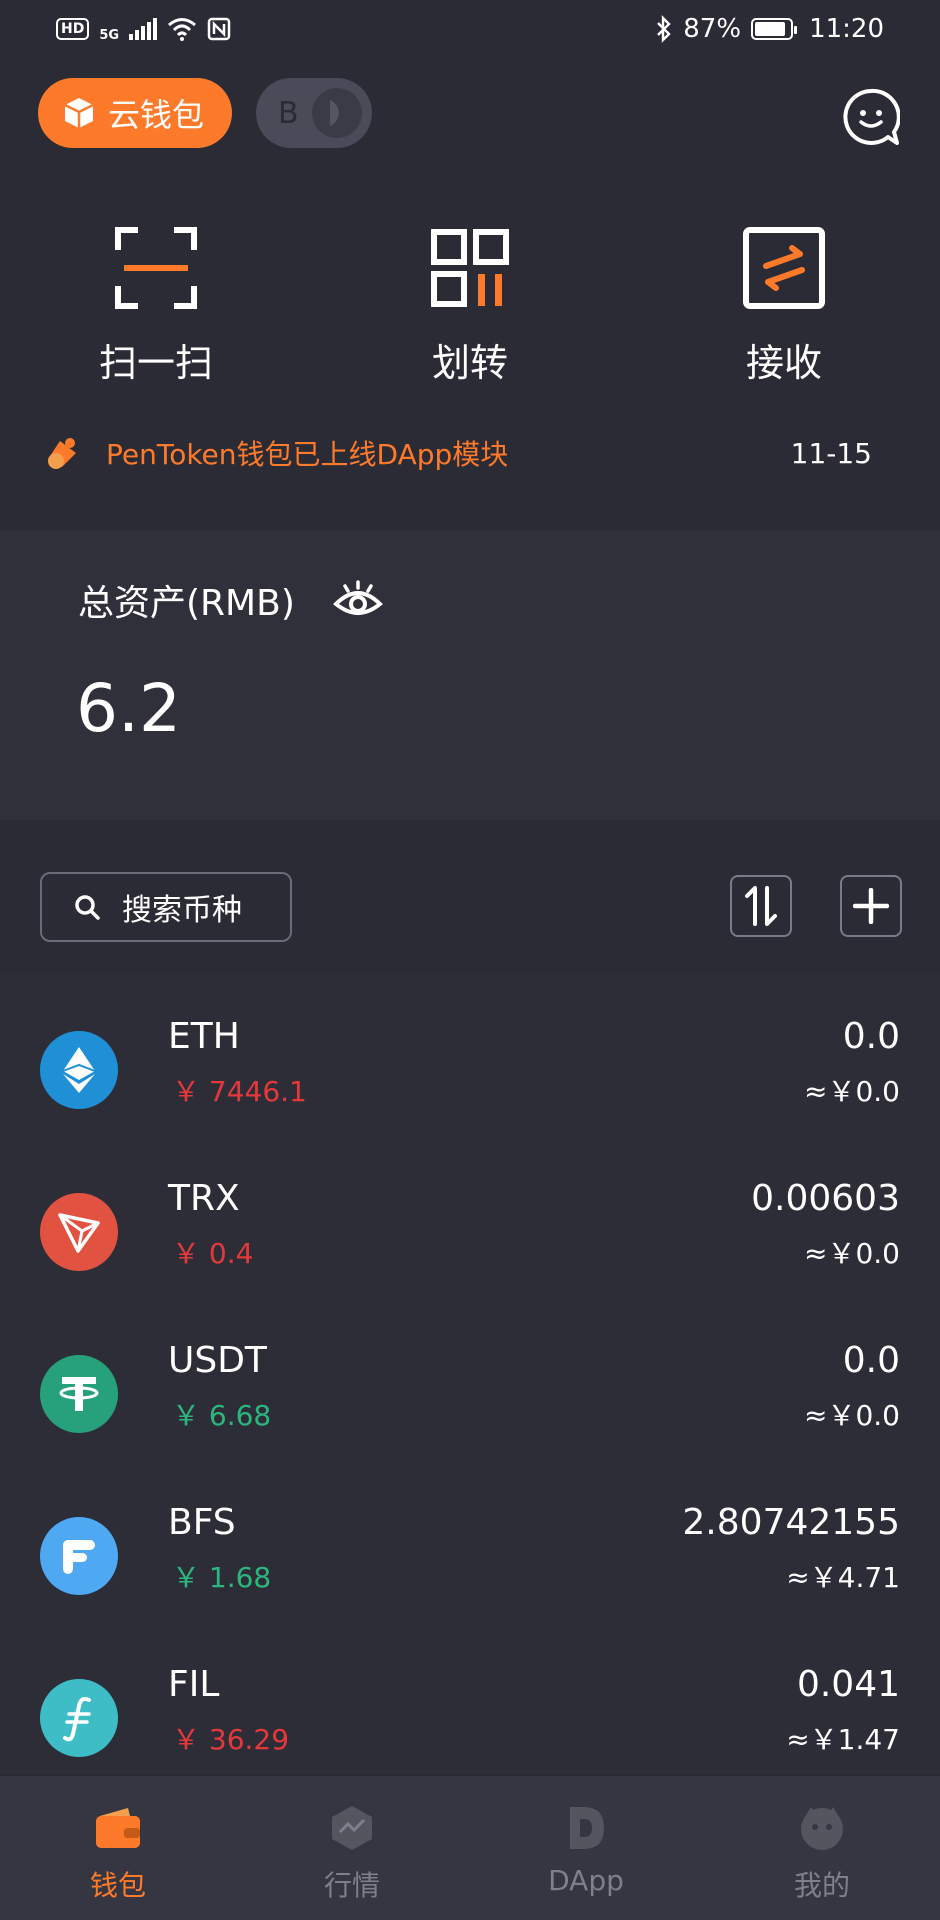 This screenshot has height=1920, width=940. I want to click on battery-icon, so click(774, 29).